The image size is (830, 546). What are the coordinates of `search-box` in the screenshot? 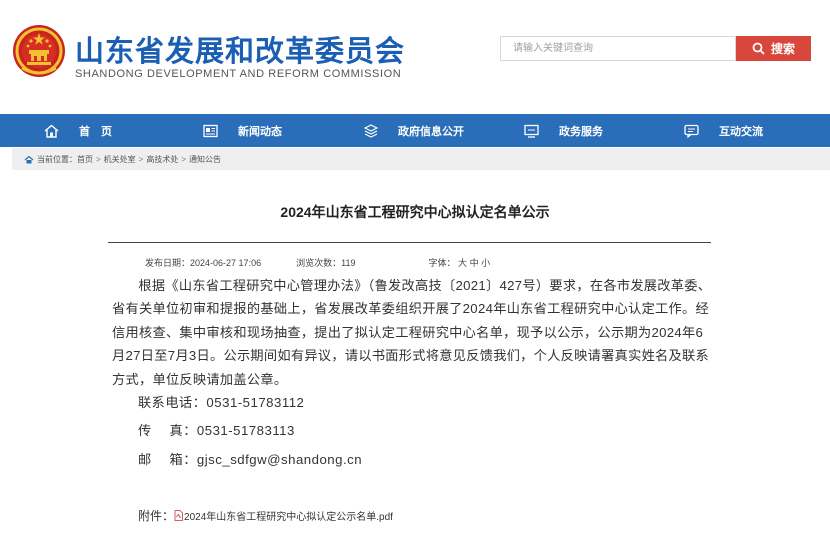 It's located at (618, 48).